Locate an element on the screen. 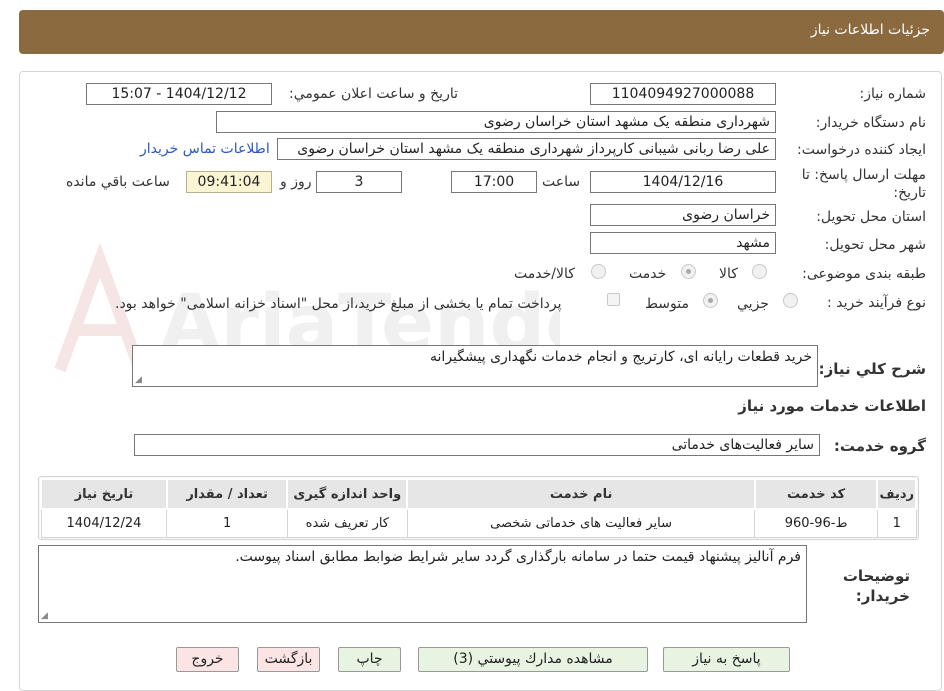 This screenshot has width=944, height=691. attachments-button: مشاهده مدارك پيوستي (3) is located at coordinates (533, 659).